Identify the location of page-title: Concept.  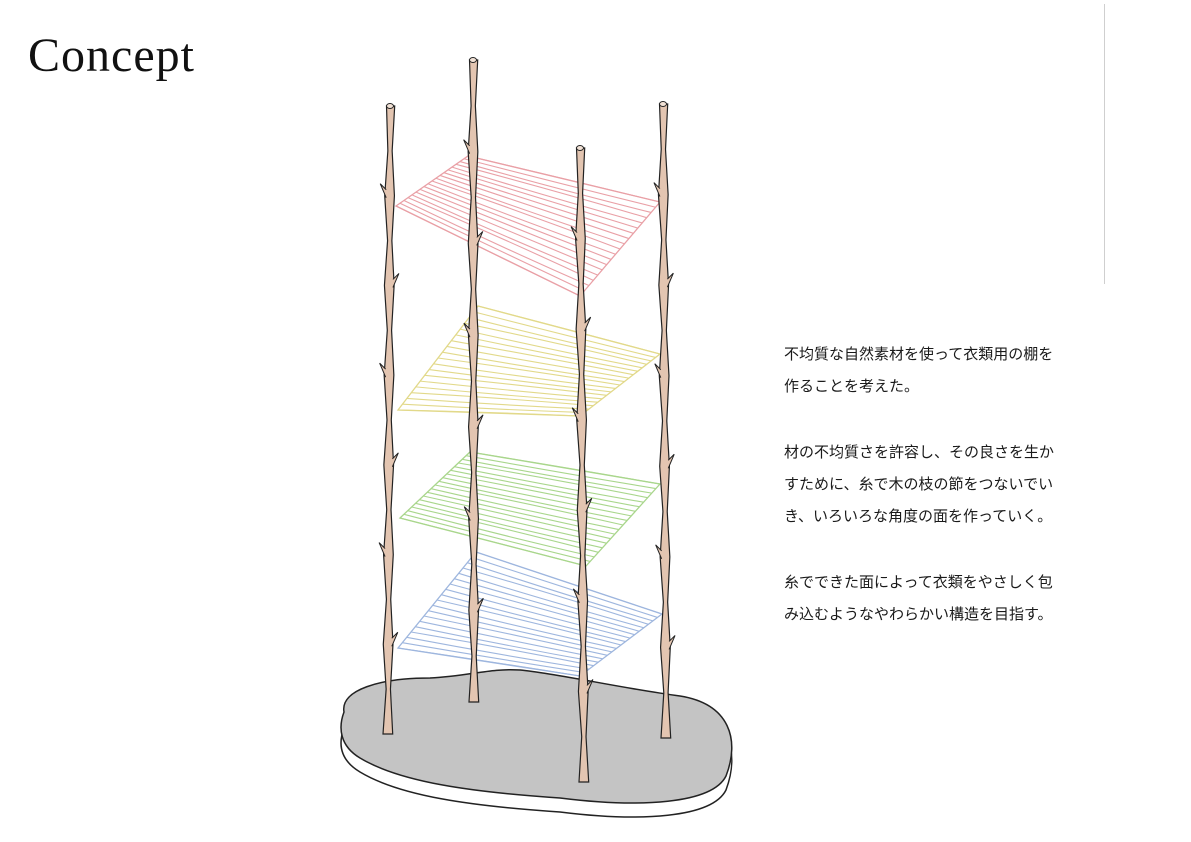
(111, 55).